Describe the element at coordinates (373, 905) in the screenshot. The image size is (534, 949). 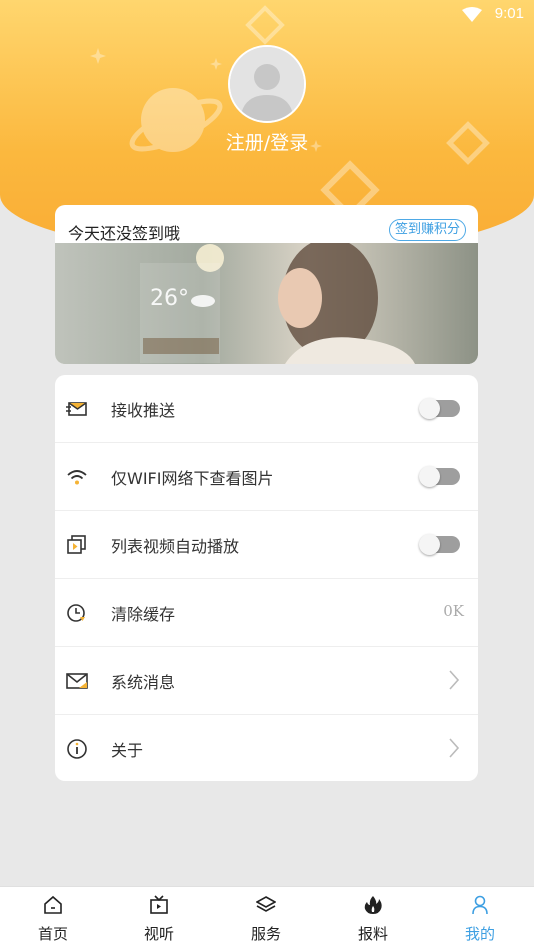
I see `flame-icon` at that location.